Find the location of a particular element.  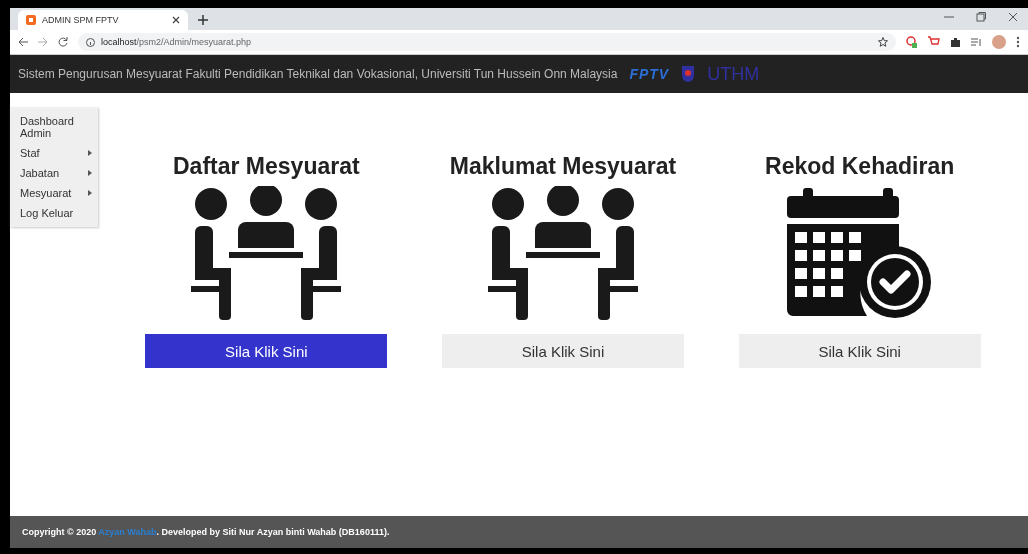

site-title: Sistem Pengurusan Mesyuarat Fakulti Pendidikan Teknikal dan Vokasional, Universiti Tun Hussein Onn Malaysia is located at coordinates (318, 74).